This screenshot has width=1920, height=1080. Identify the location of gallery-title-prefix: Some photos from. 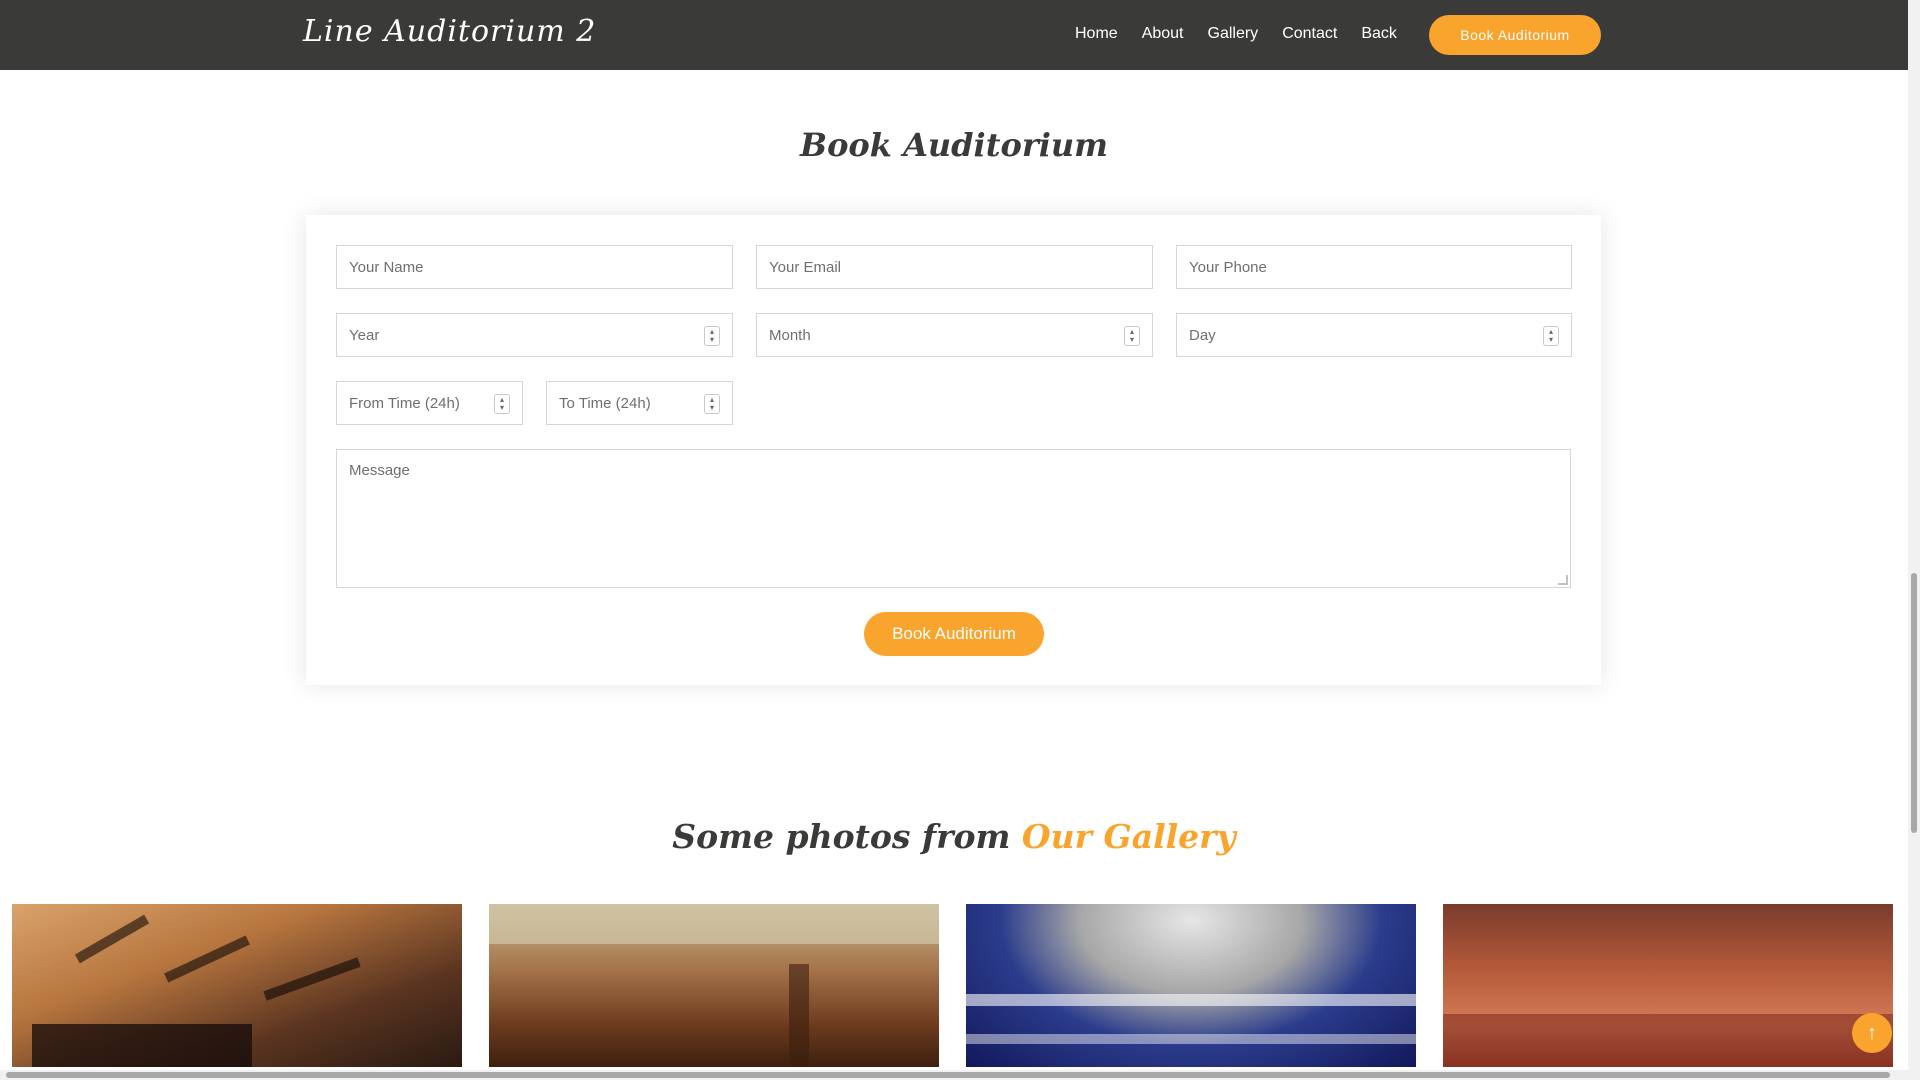
(841, 836).